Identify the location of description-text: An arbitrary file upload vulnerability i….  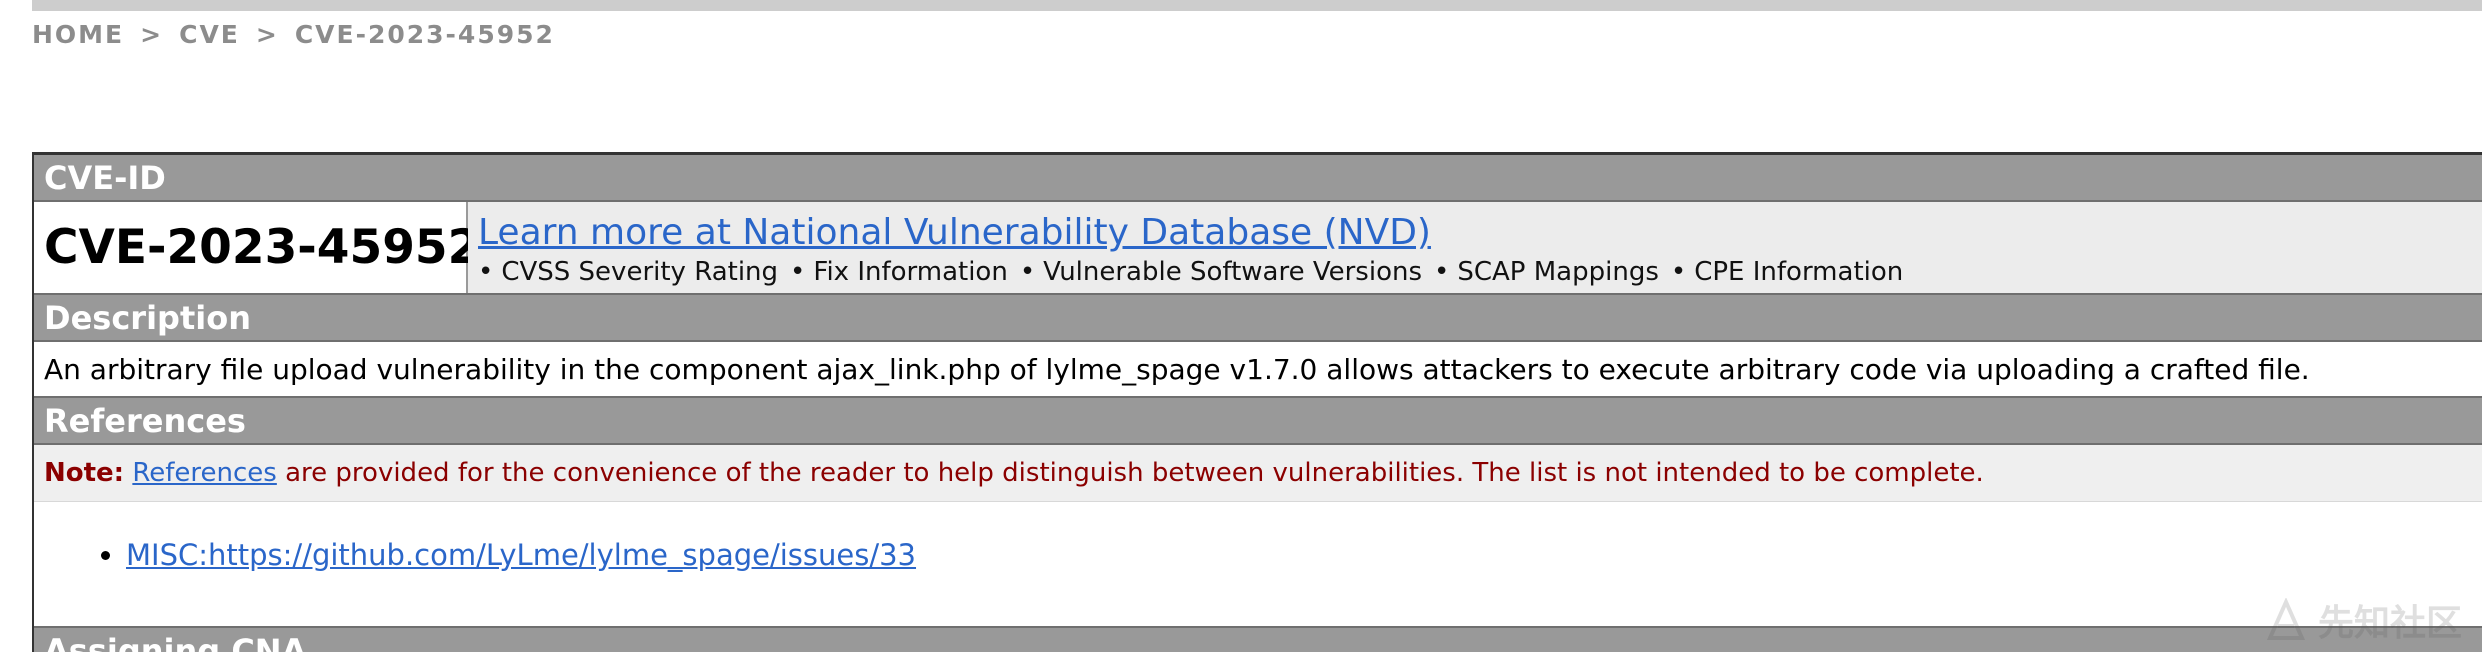
(1258, 370).